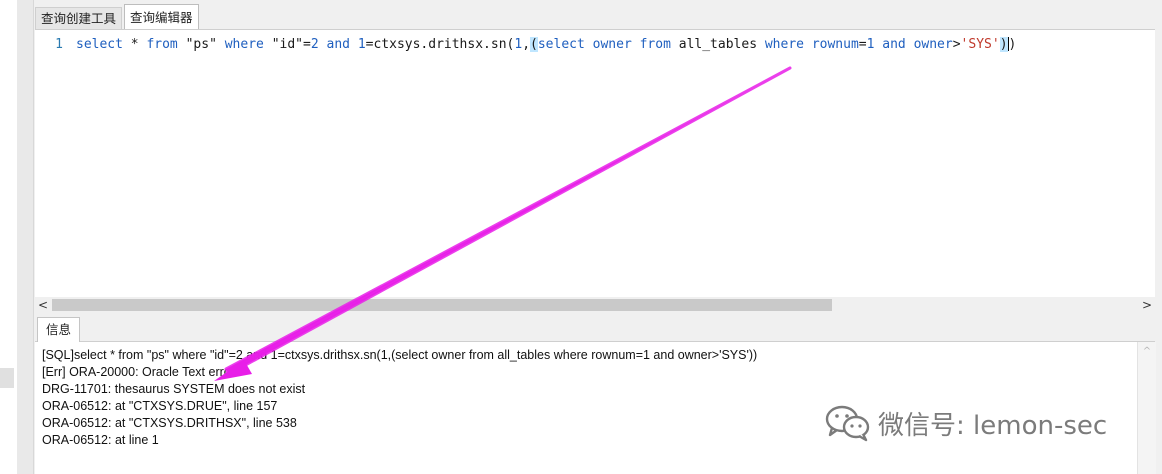 Image resolution: width=1162 pixels, height=474 pixels. What do you see at coordinates (862, 44) in the screenshot?
I see `code-token: =` at bounding box center [862, 44].